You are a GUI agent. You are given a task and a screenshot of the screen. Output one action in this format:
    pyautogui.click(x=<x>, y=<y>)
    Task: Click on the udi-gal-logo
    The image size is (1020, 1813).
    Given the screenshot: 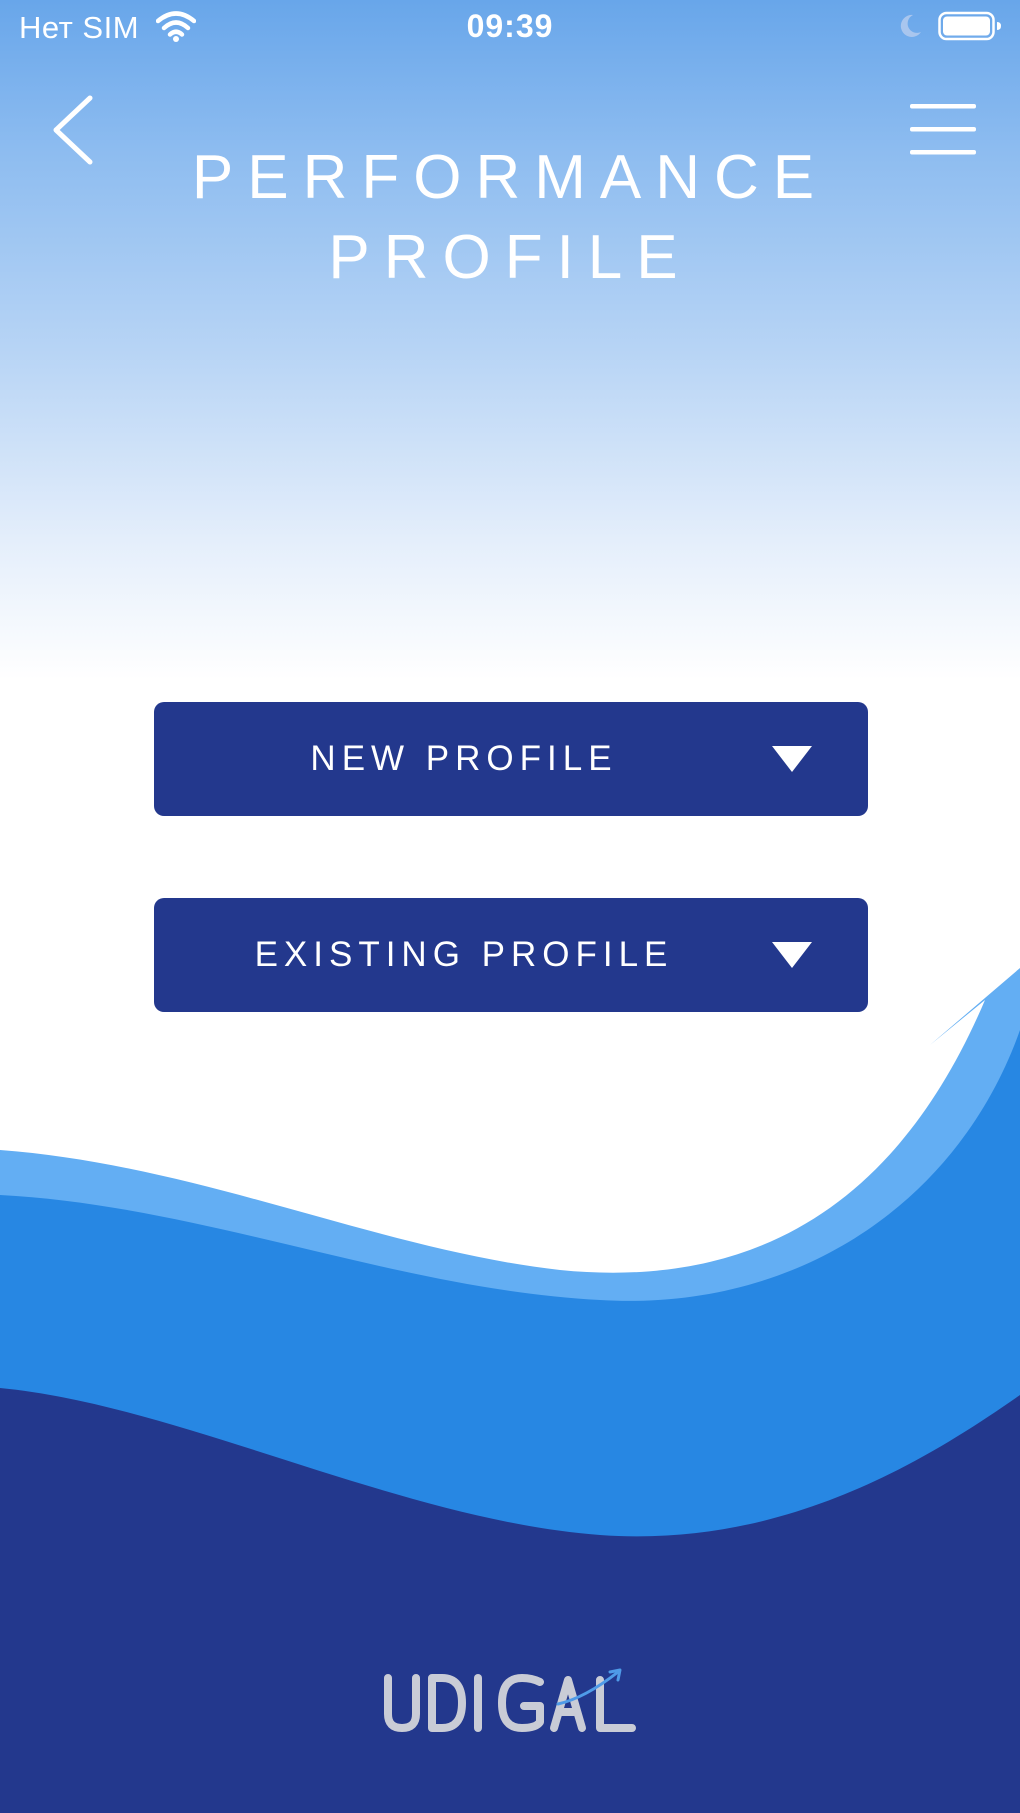 What is the action you would take?
    pyautogui.click(x=510, y=1700)
    